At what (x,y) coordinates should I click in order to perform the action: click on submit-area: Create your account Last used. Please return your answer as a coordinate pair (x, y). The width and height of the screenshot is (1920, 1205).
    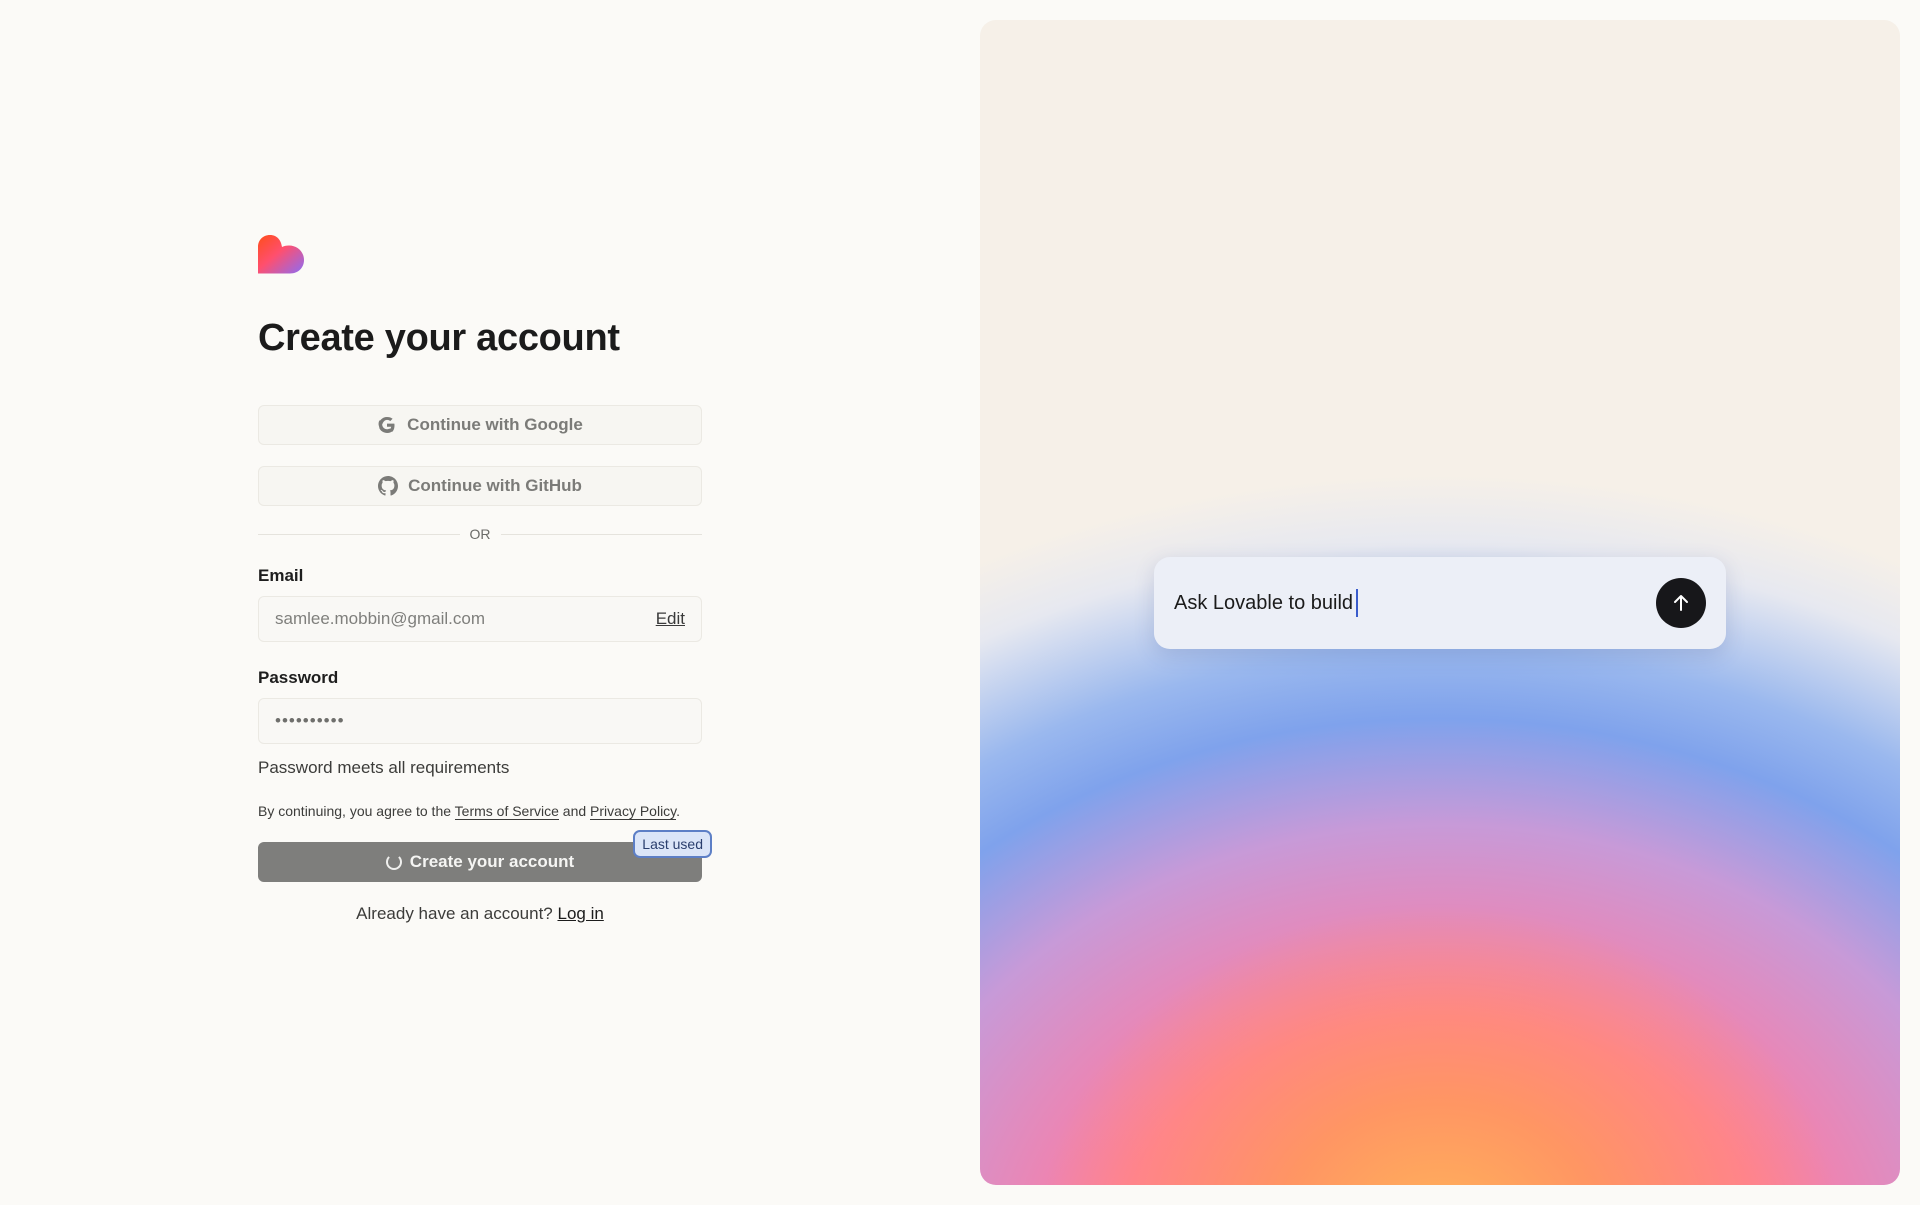
    Looking at the image, I should click on (485, 856).